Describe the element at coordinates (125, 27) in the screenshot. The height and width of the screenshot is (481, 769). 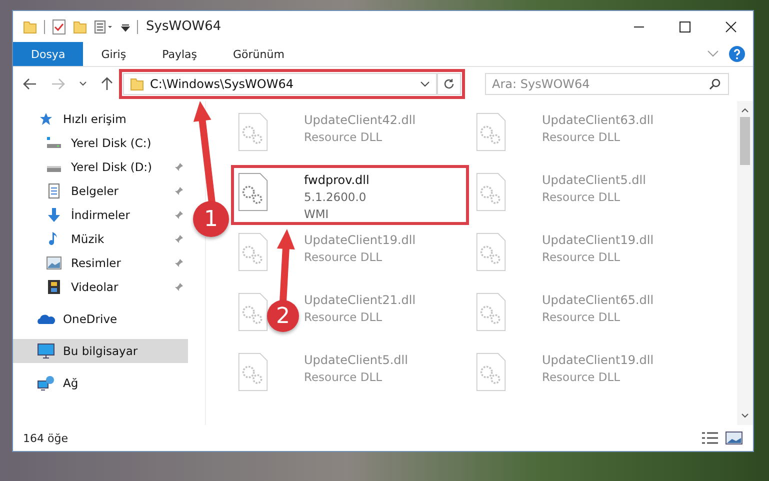
I see `dropdown-icon` at that location.